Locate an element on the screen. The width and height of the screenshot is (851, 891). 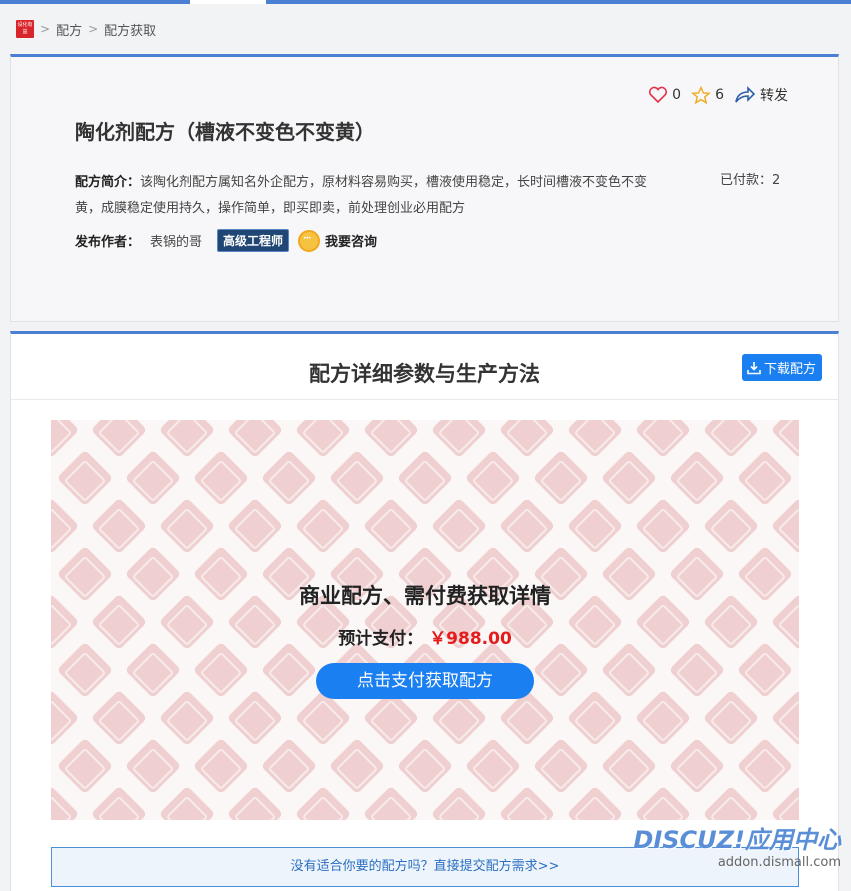
author-row: 发布作者： 表锅的哥 高级工程师 我要咨询 is located at coordinates (226, 240).